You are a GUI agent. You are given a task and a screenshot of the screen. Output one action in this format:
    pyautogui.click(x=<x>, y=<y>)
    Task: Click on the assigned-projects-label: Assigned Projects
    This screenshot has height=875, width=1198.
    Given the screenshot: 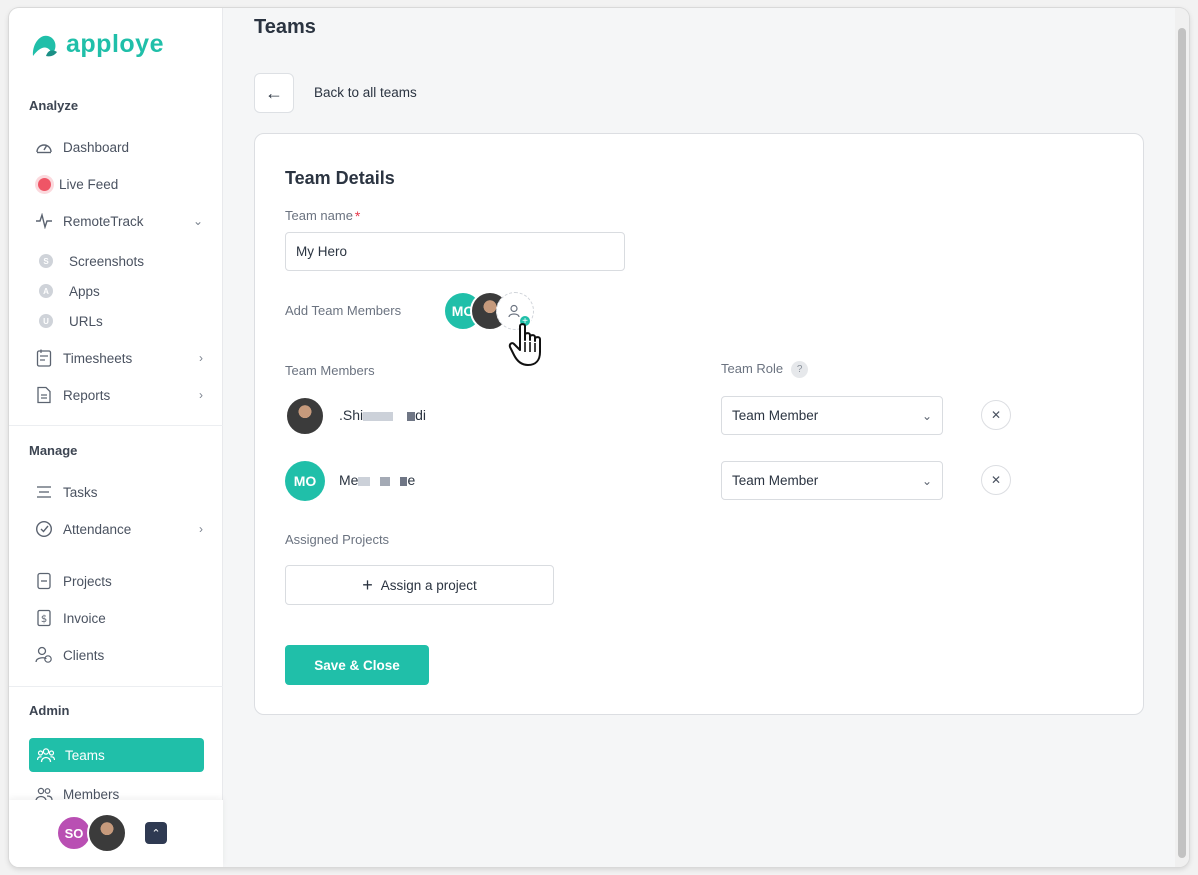 What is the action you would take?
    pyautogui.click(x=337, y=539)
    